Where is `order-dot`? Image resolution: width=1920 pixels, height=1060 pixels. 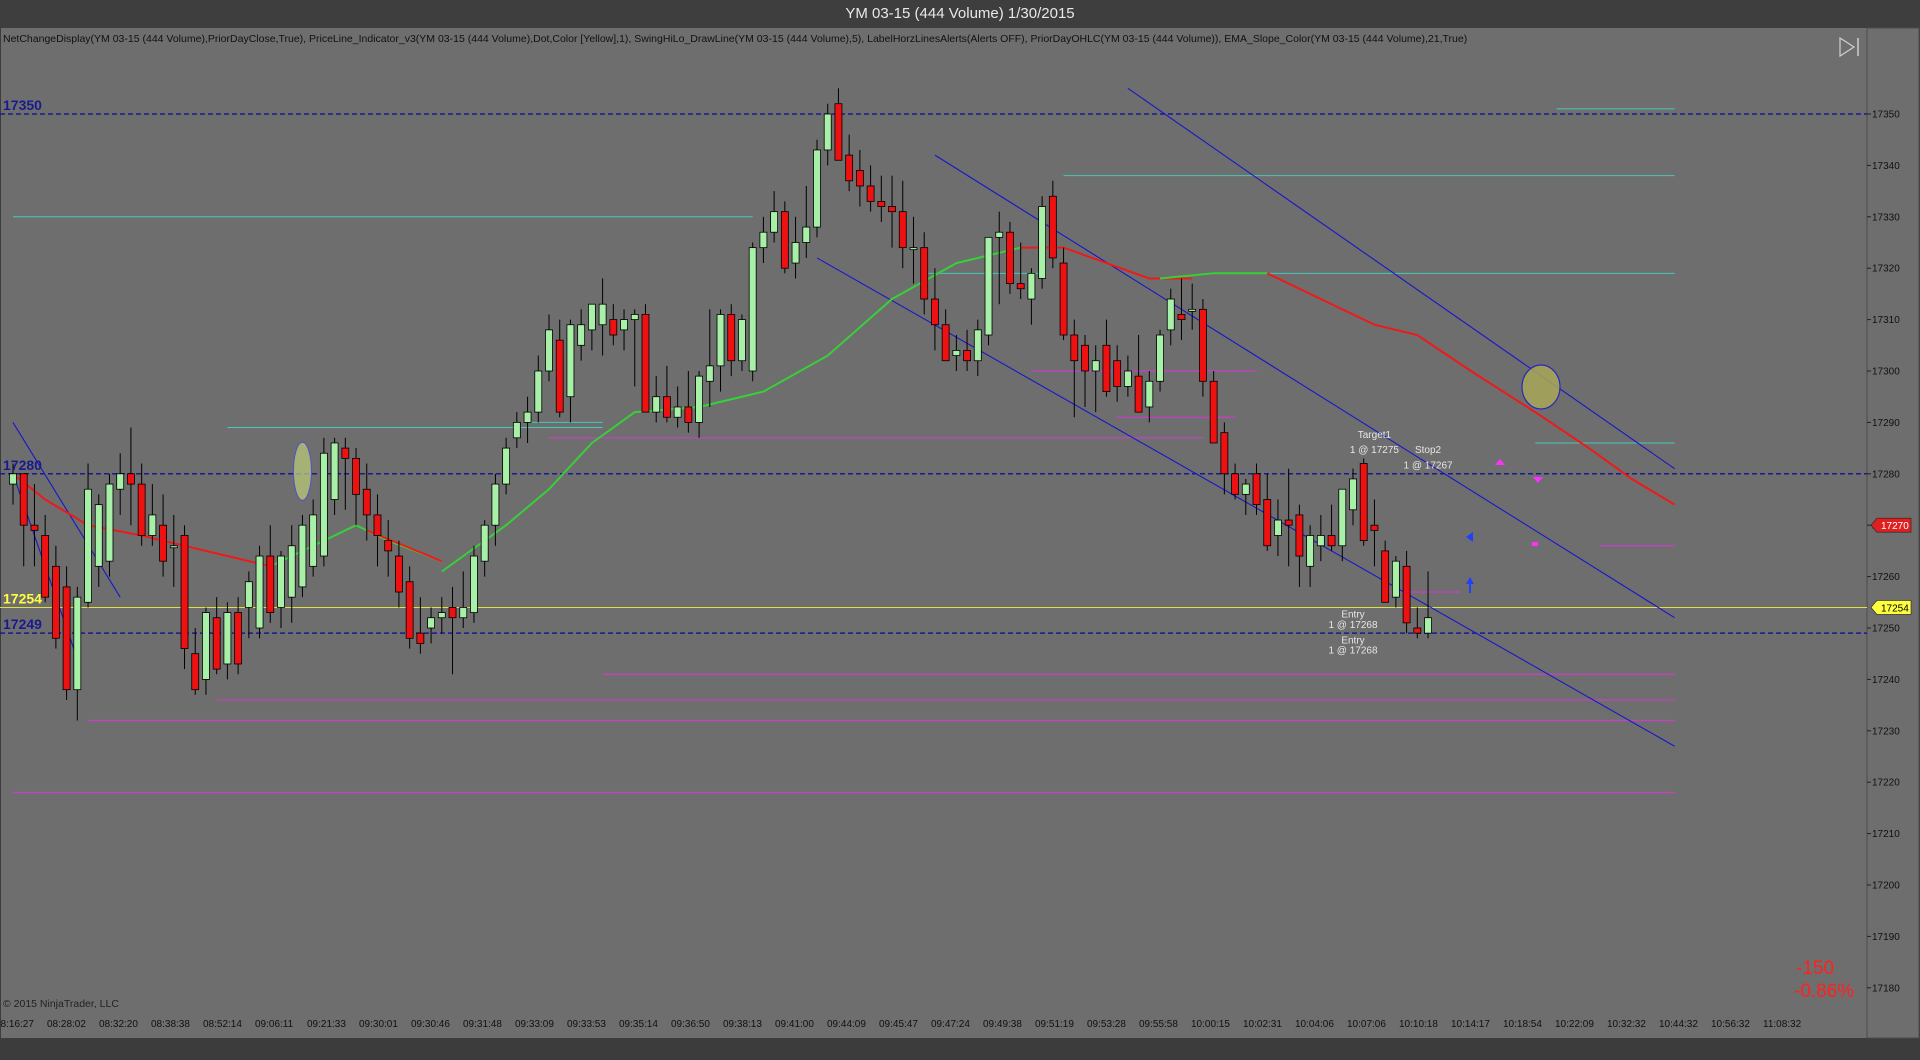 order-dot is located at coordinates (1535, 544).